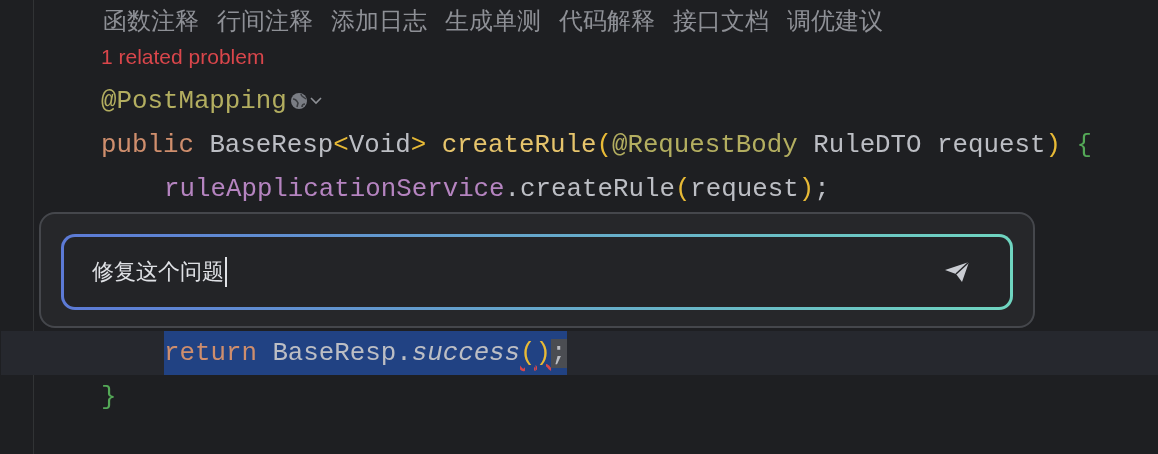  I want to click on action-link: 添加日志, so click(379, 21).